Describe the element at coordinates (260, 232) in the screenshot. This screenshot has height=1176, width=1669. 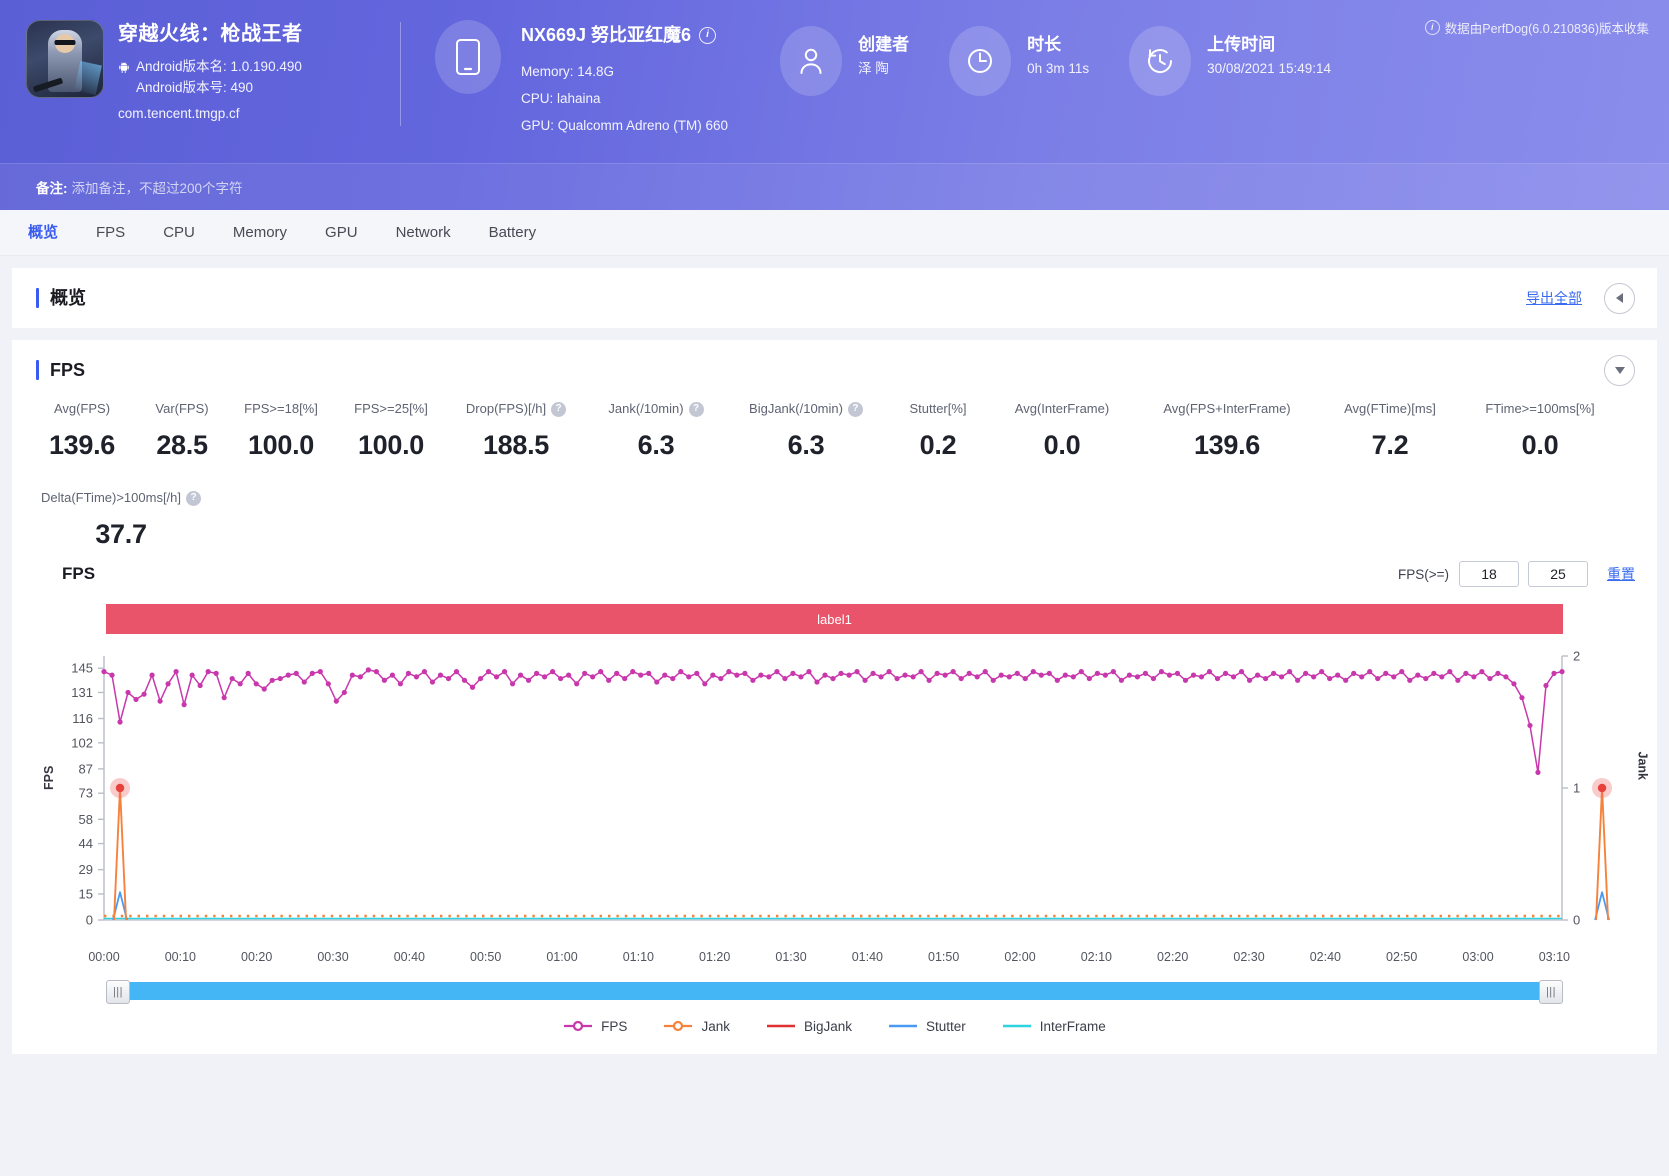
I see `tab-memory: Memory` at that location.